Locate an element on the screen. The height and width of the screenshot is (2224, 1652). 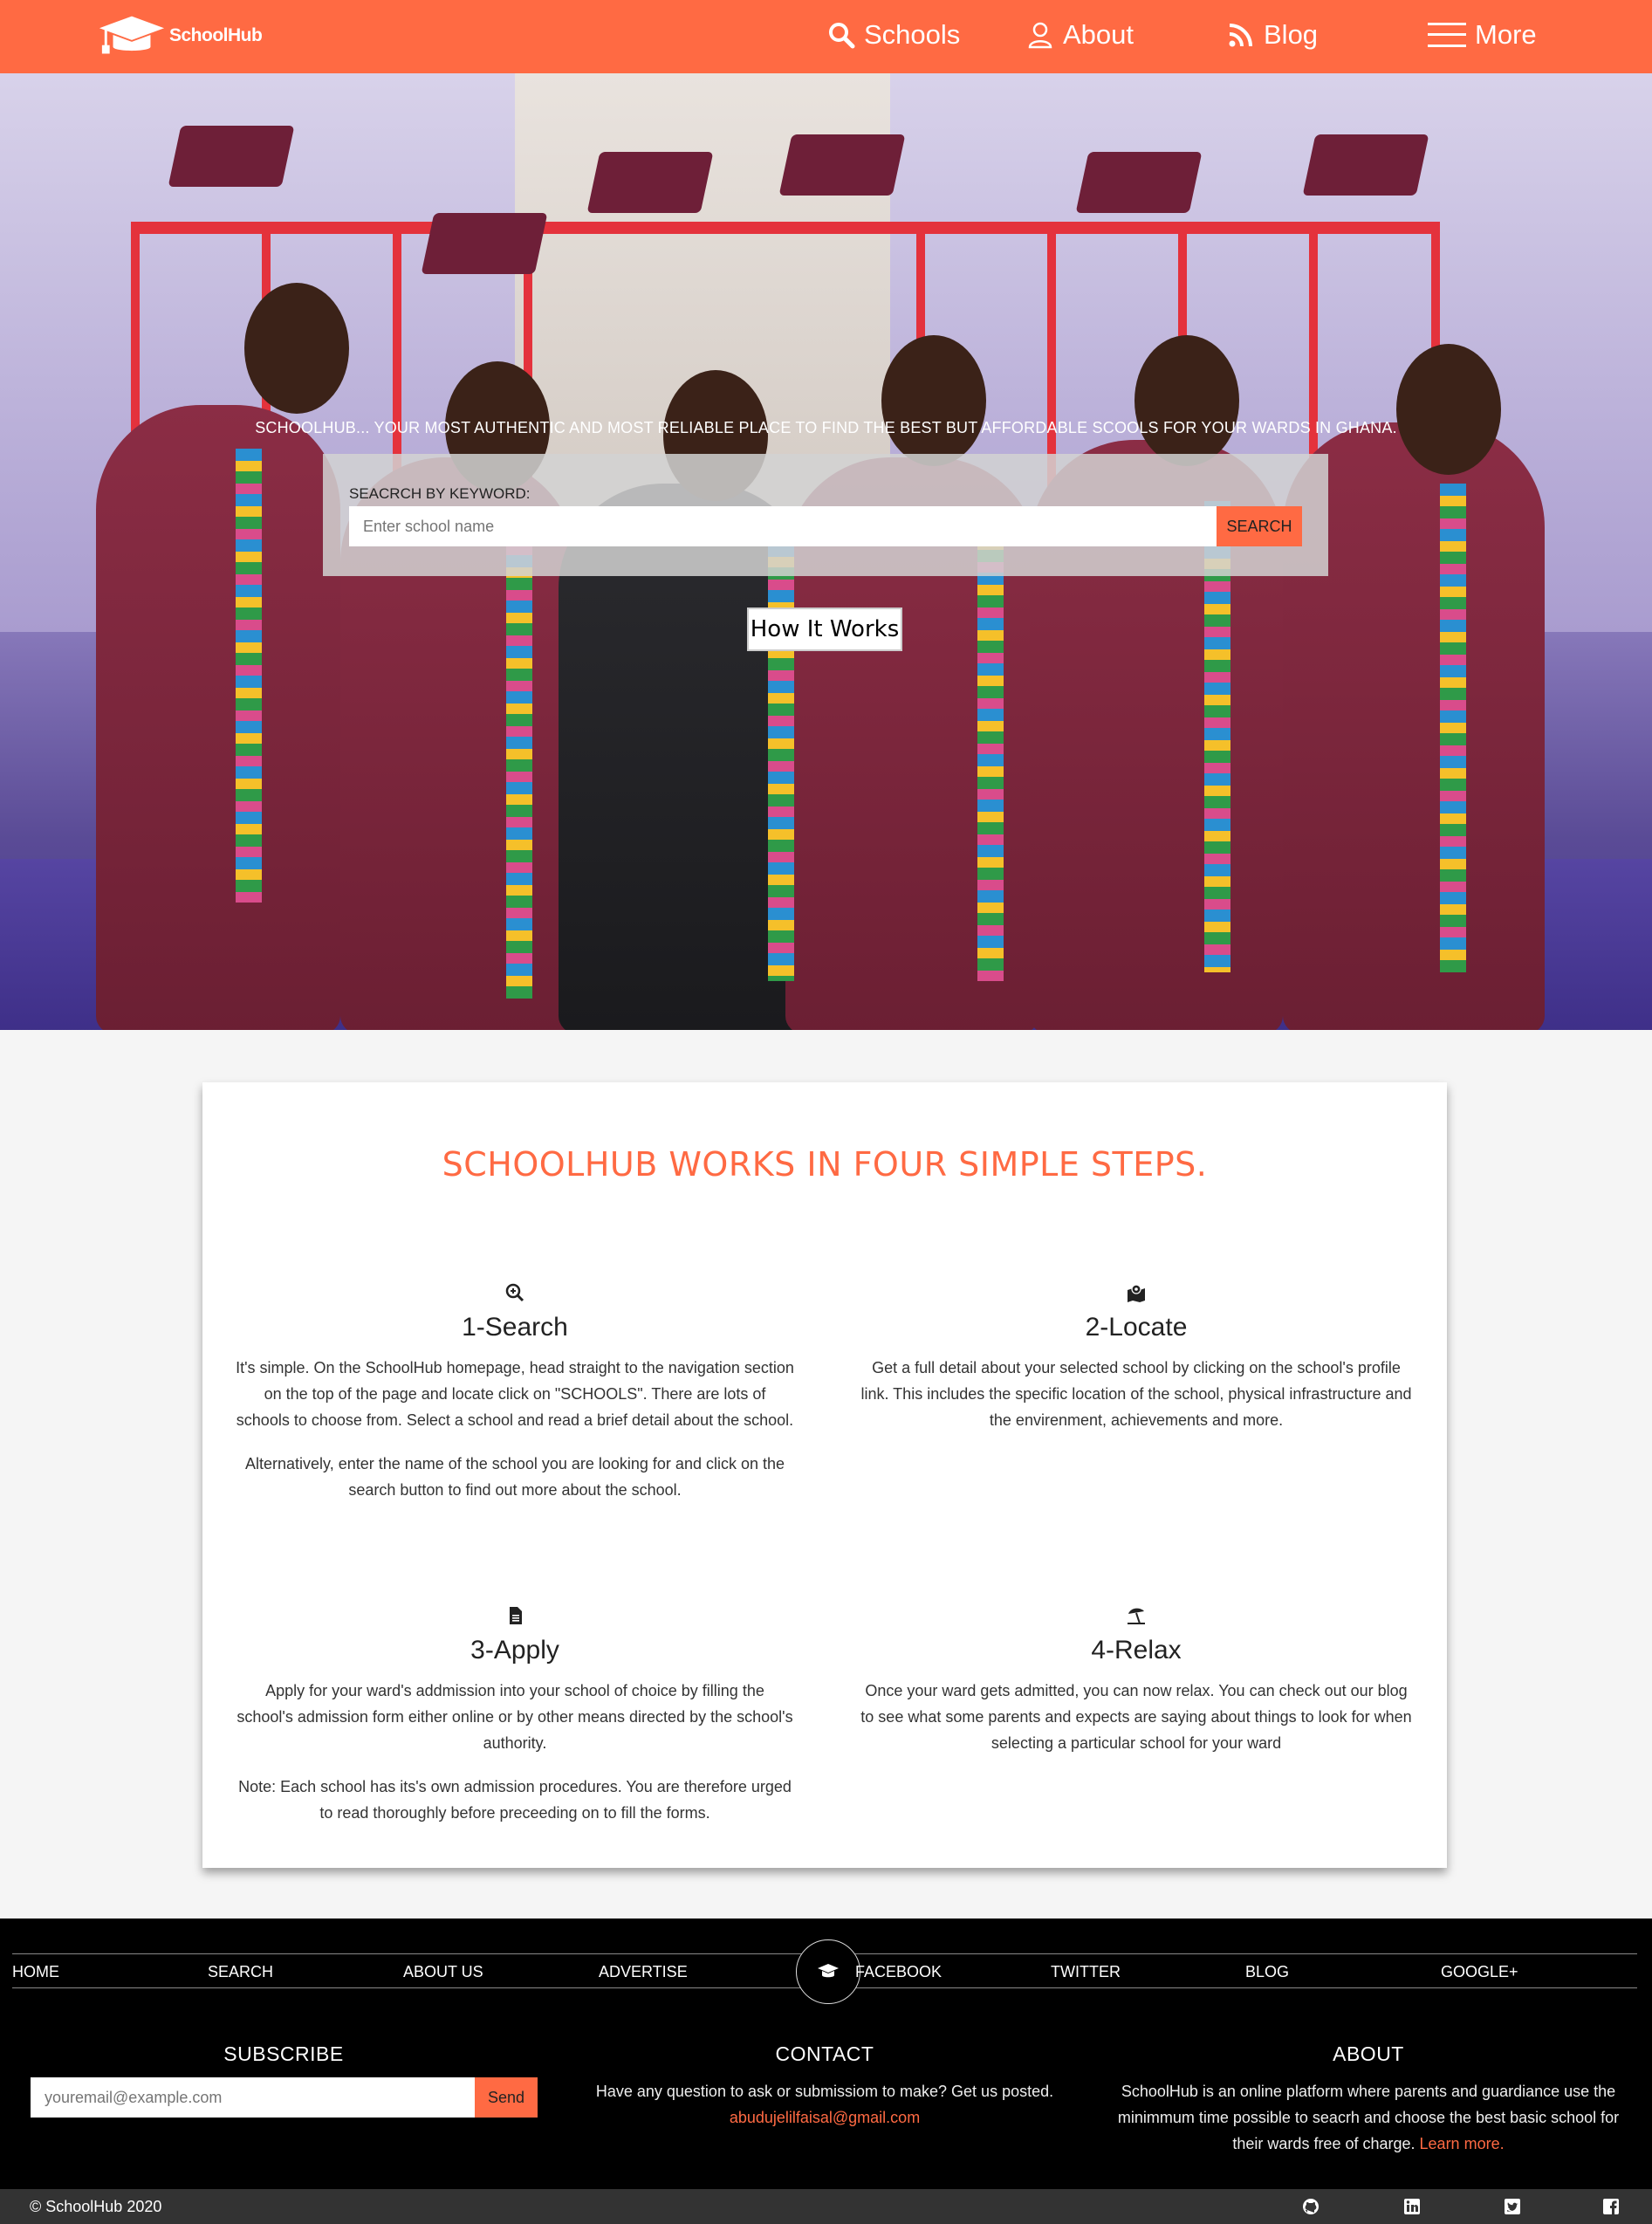
brand-logo-link: SchoolHub is located at coordinates (180, 35).